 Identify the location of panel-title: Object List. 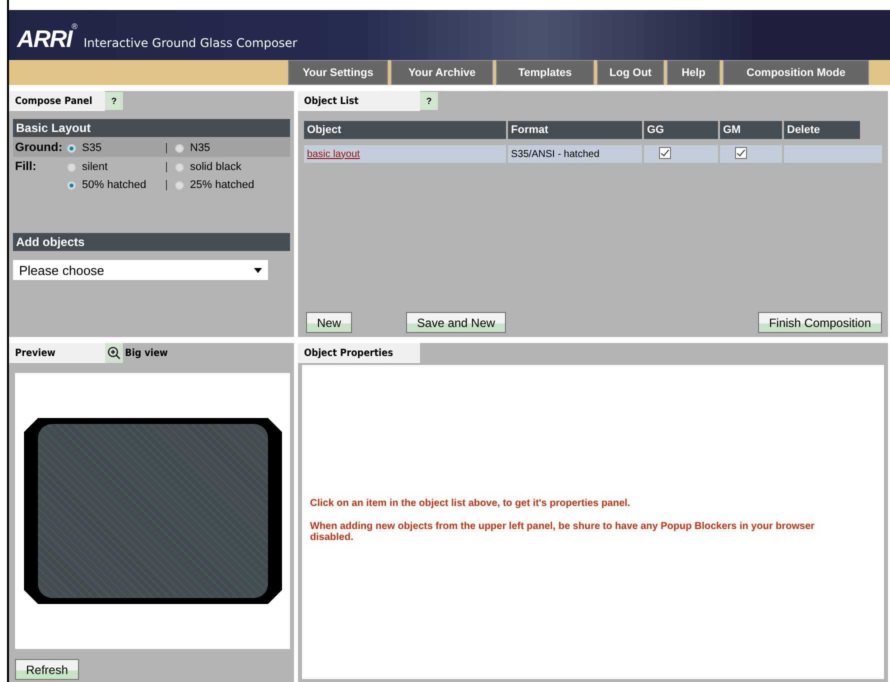
(359, 101).